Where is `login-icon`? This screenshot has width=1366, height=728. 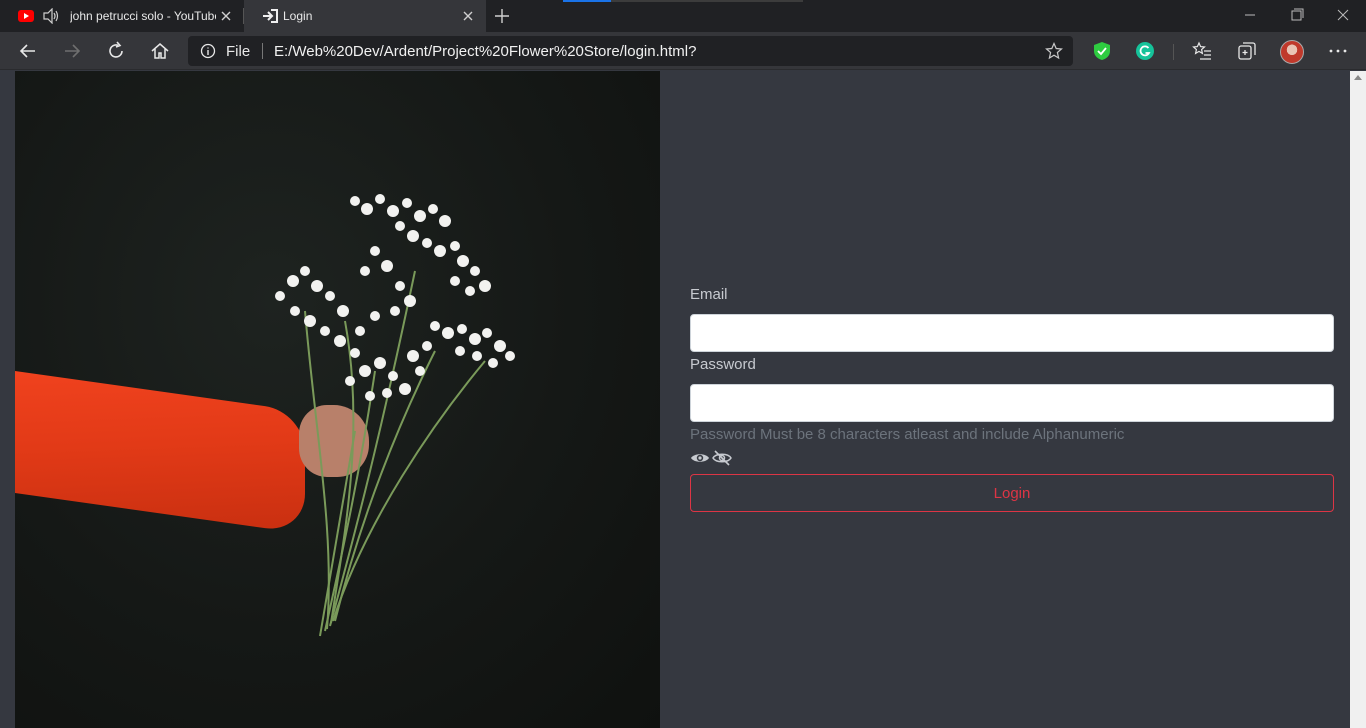 login-icon is located at coordinates (270, 16).